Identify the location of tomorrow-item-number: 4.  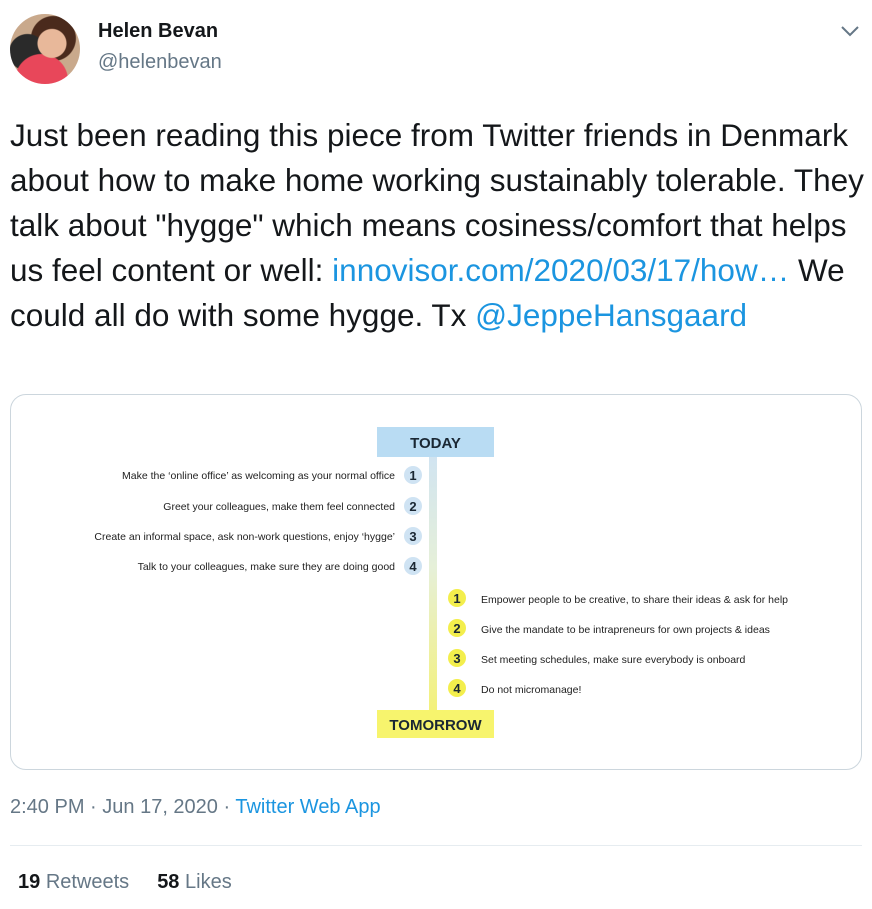
(457, 688).